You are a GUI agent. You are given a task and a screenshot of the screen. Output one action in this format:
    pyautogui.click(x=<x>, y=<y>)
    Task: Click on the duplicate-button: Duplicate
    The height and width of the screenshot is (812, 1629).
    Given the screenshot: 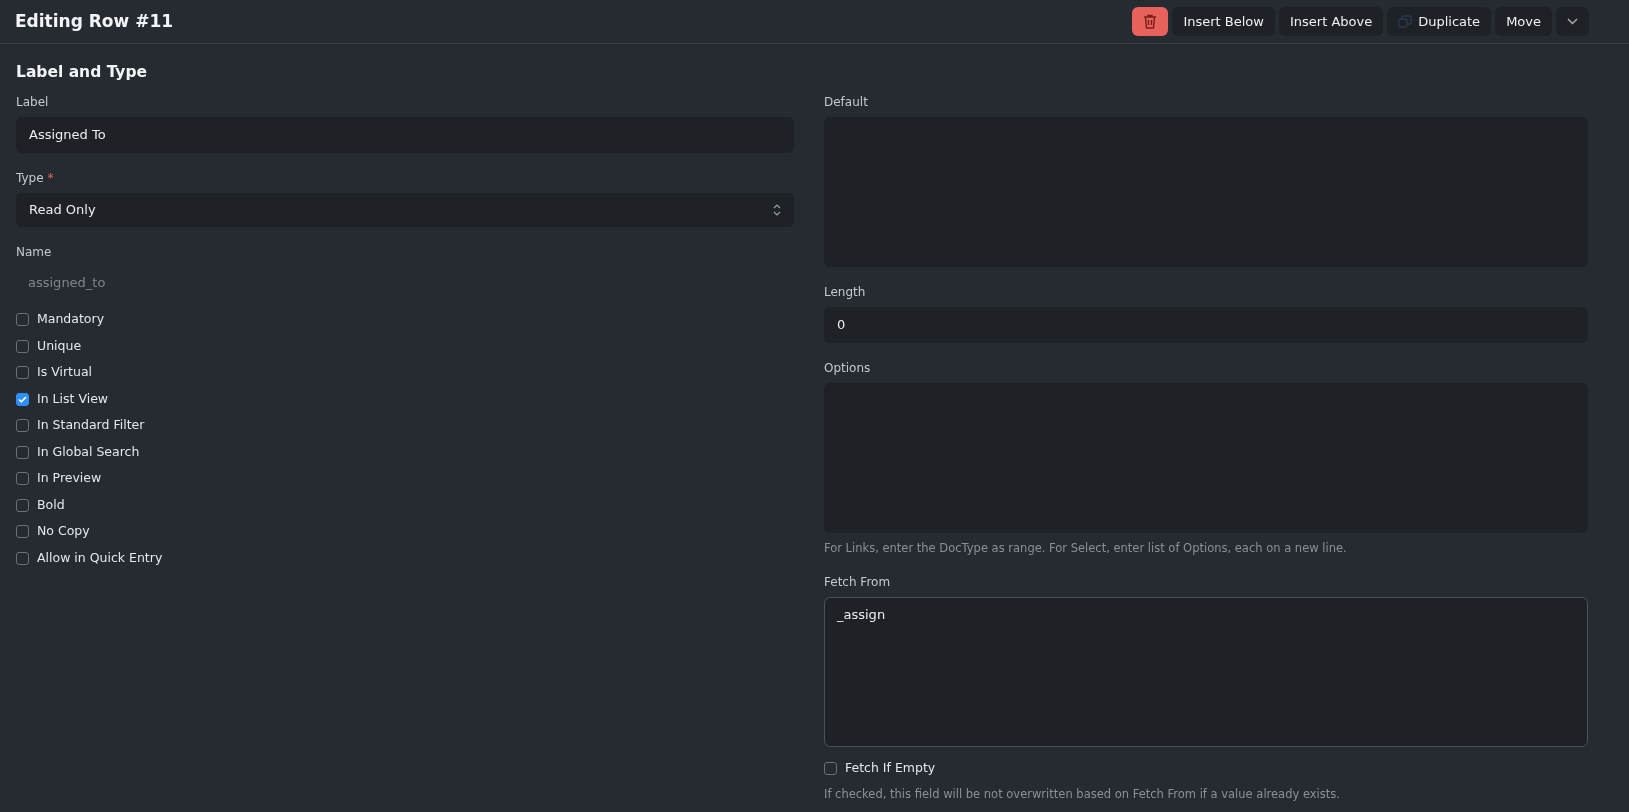 What is the action you would take?
    pyautogui.click(x=1439, y=21)
    